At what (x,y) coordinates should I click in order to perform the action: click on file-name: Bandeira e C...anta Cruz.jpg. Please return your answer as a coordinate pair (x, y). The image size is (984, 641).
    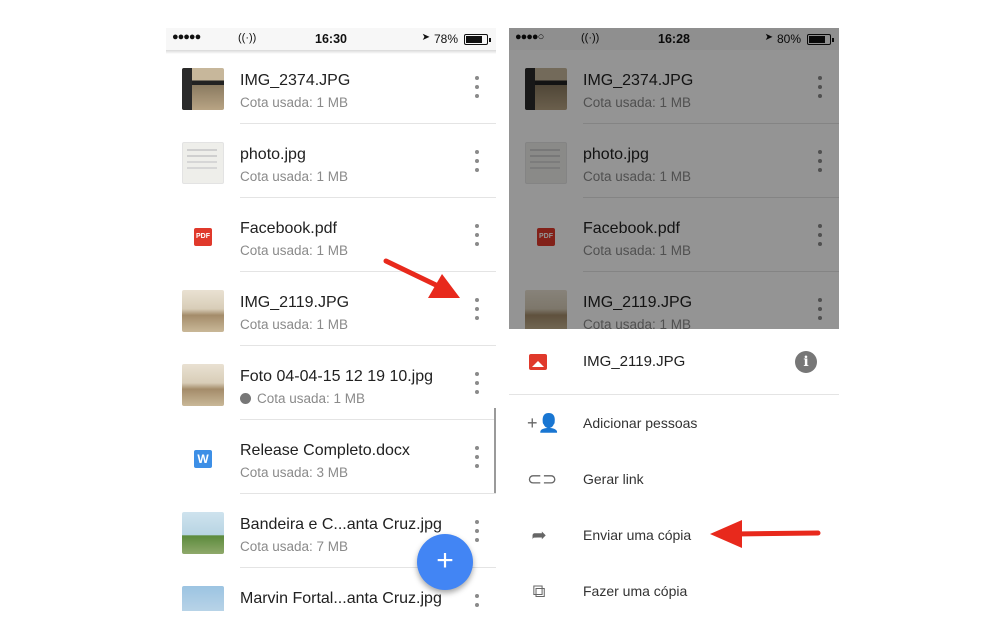
    Looking at the image, I should click on (341, 524).